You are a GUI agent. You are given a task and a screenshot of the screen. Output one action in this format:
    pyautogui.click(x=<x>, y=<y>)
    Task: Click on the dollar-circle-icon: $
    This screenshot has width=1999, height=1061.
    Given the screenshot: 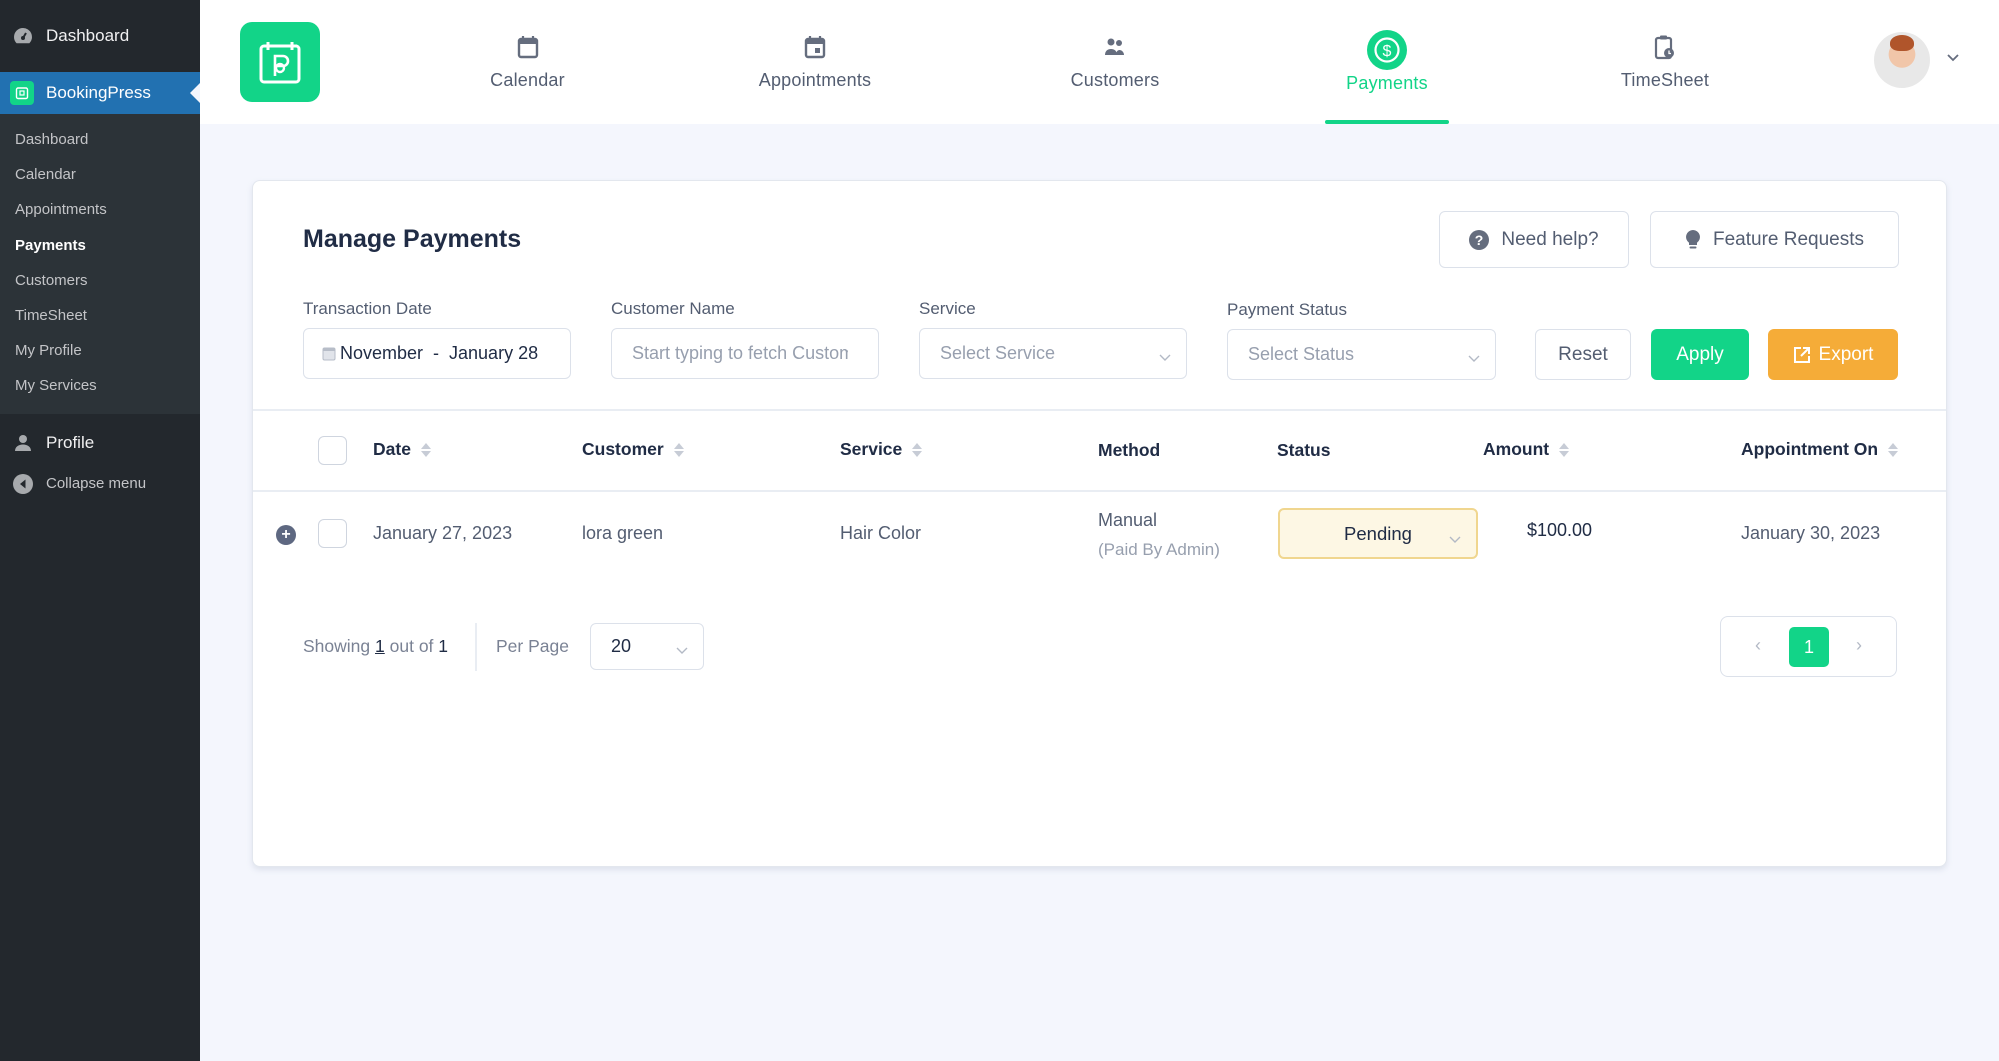 What is the action you would take?
    pyautogui.click(x=1387, y=49)
    